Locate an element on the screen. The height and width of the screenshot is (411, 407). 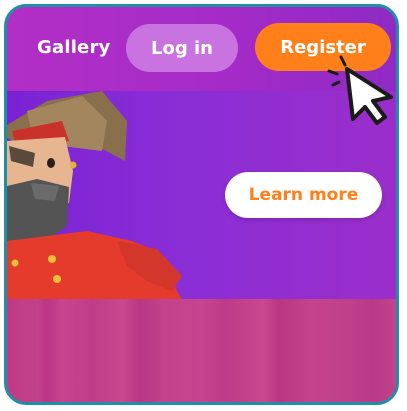
login-button: Log in is located at coordinates (182, 48).